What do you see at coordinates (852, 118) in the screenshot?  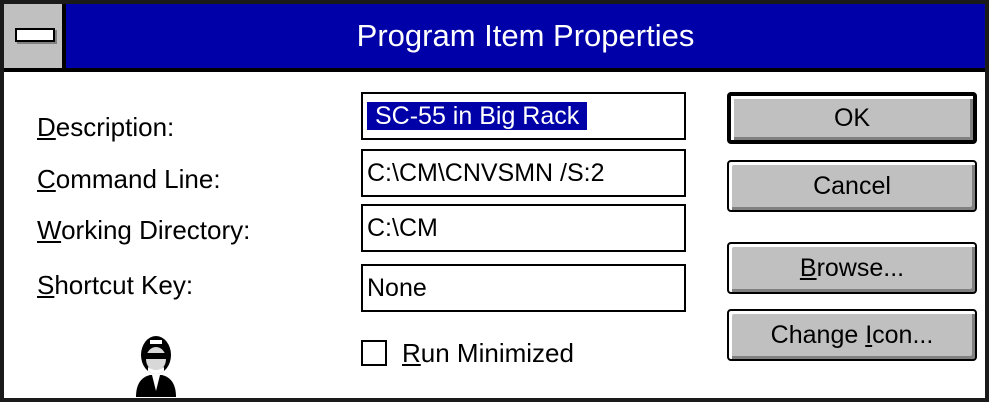 I see `ok-button: OK` at bounding box center [852, 118].